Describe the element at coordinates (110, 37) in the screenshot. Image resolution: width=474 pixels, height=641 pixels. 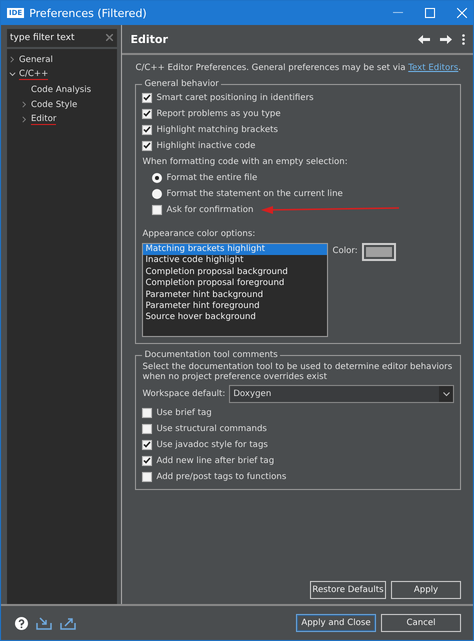
I see `clear-icon` at that location.